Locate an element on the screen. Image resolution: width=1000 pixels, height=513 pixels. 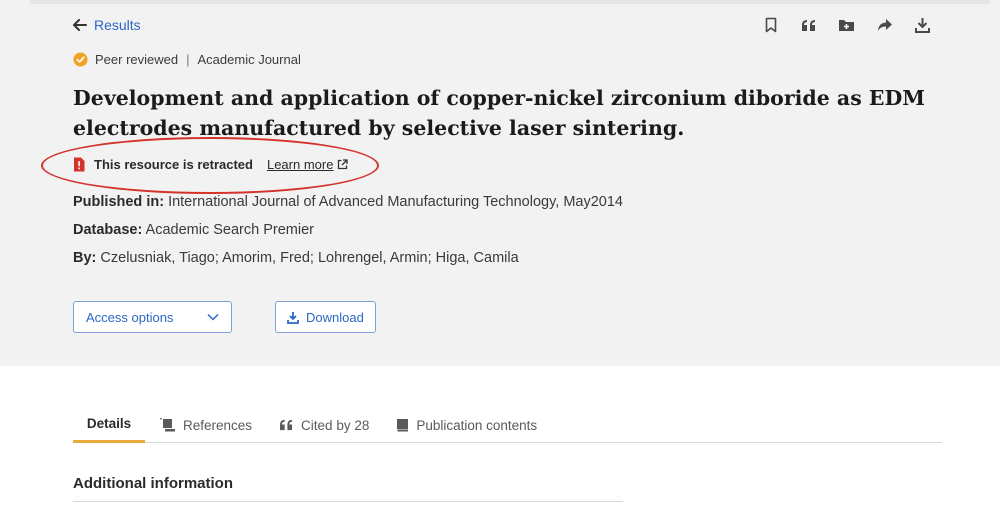
source-meta: Peer reviewed | Academic Journal is located at coordinates (187, 59).